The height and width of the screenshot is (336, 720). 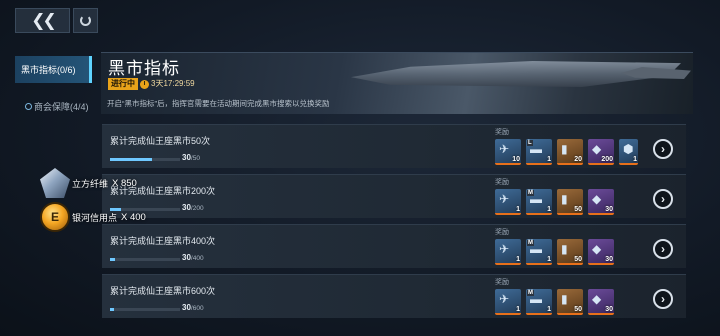 I want to click on task-title: 累计完成仙王座黑市600次, so click(x=163, y=291).